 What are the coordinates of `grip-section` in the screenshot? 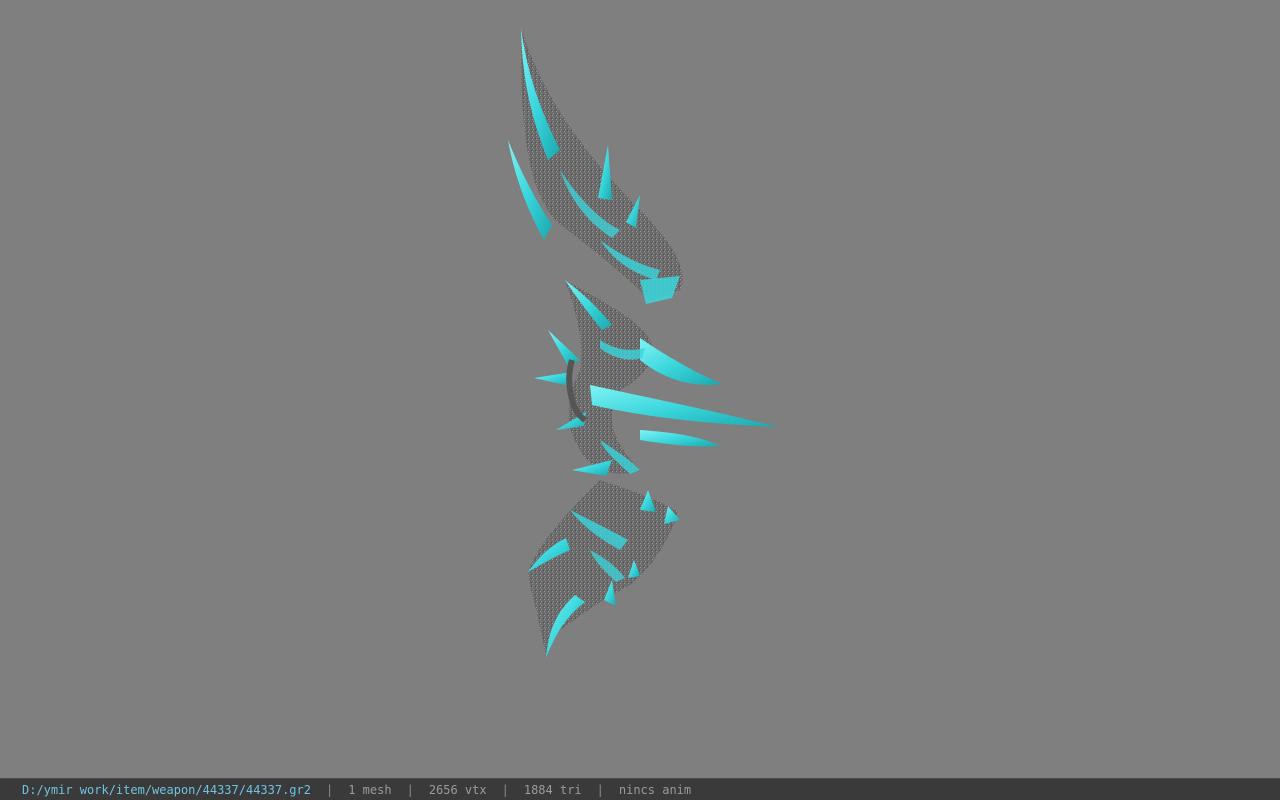 It's located at (656, 378).